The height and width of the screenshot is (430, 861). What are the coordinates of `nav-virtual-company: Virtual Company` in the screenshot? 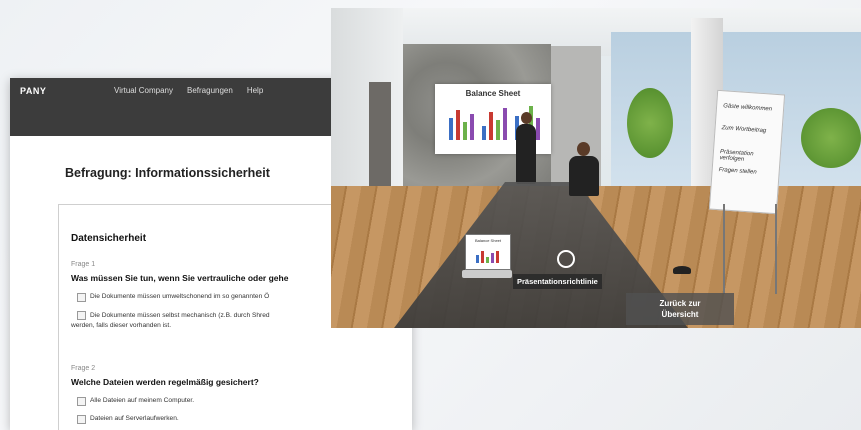 It's located at (143, 90).